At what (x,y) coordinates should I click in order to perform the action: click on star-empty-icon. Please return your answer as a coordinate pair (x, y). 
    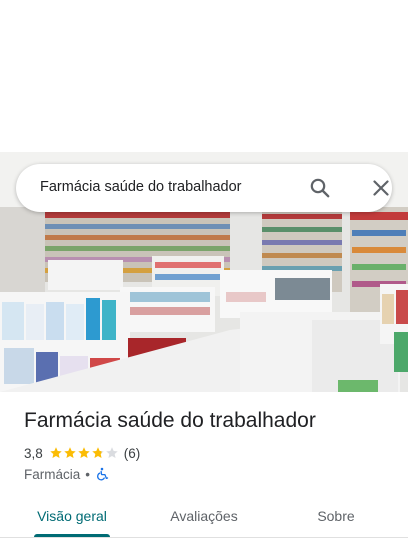
    Looking at the image, I should click on (112, 453).